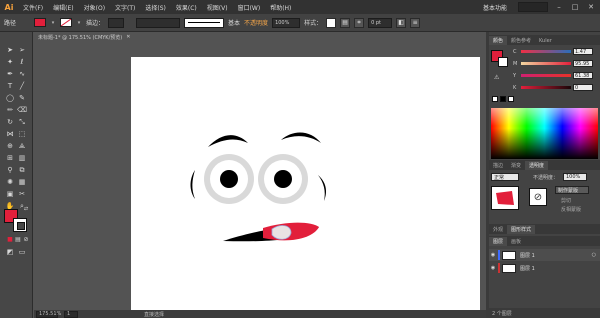  I want to click on clip-checkbox: 剪切, so click(566, 200).